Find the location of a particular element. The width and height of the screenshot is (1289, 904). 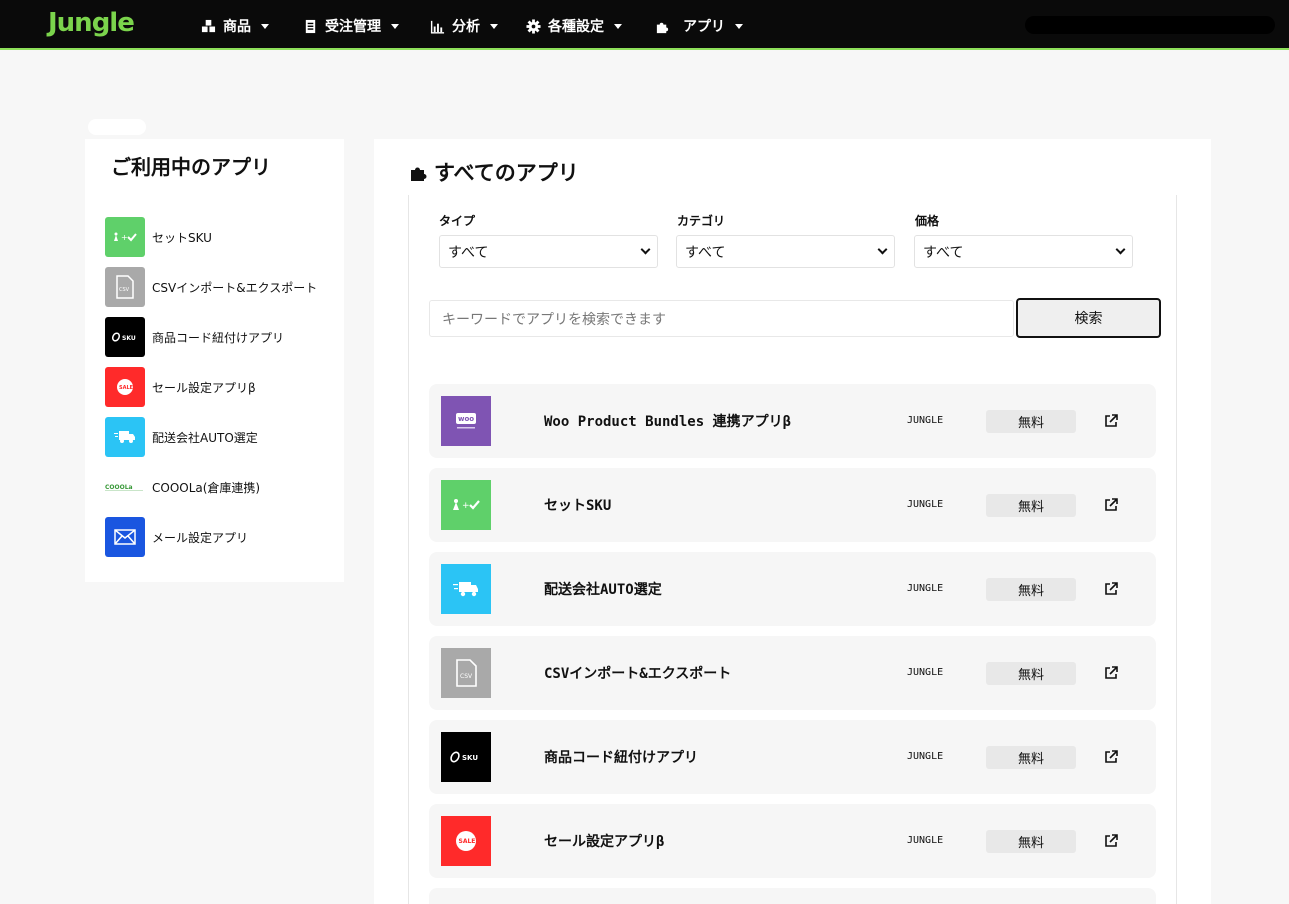

installed-app-label: 配送会社AUTO選定 is located at coordinates (205, 437).